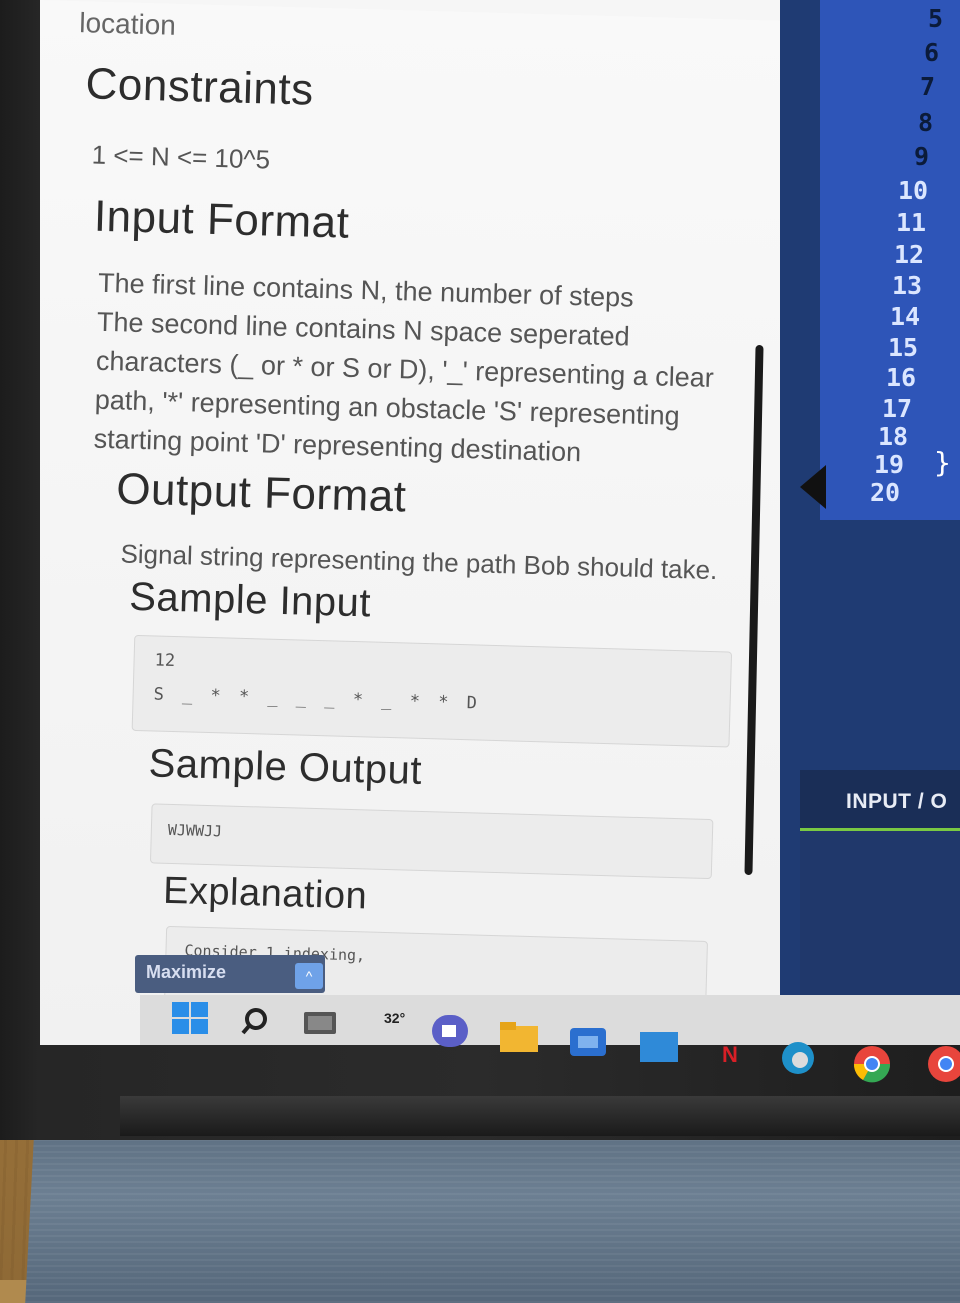  Describe the element at coordinates (250, 600) in the screenshot. I see `sample-input-heading: Sample Input` at that location.